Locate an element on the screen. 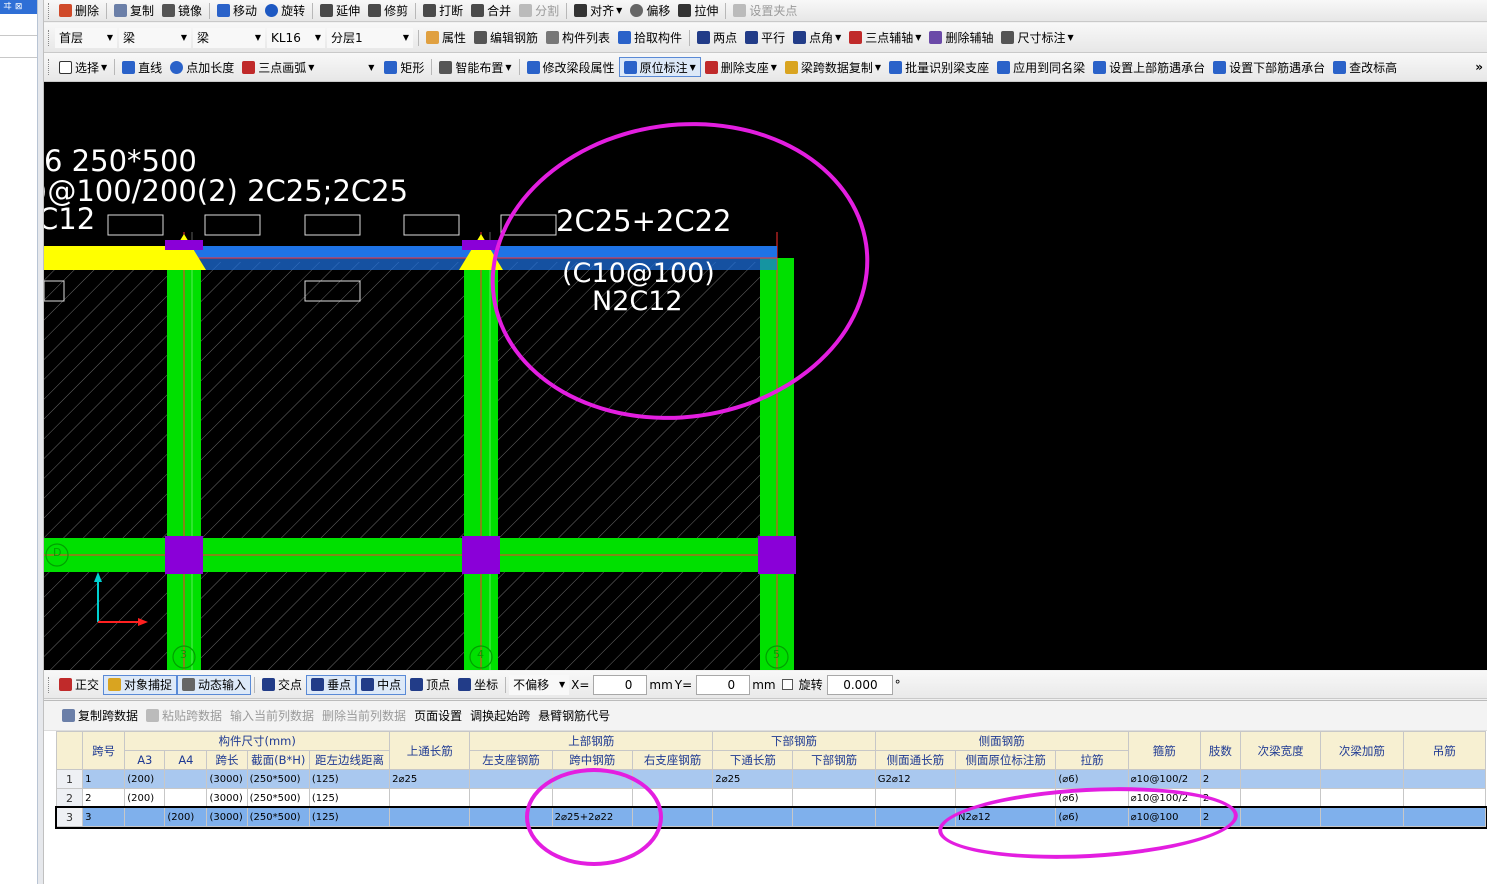  align-button: 对齐 ▼ is located at coordinates (598, 11).